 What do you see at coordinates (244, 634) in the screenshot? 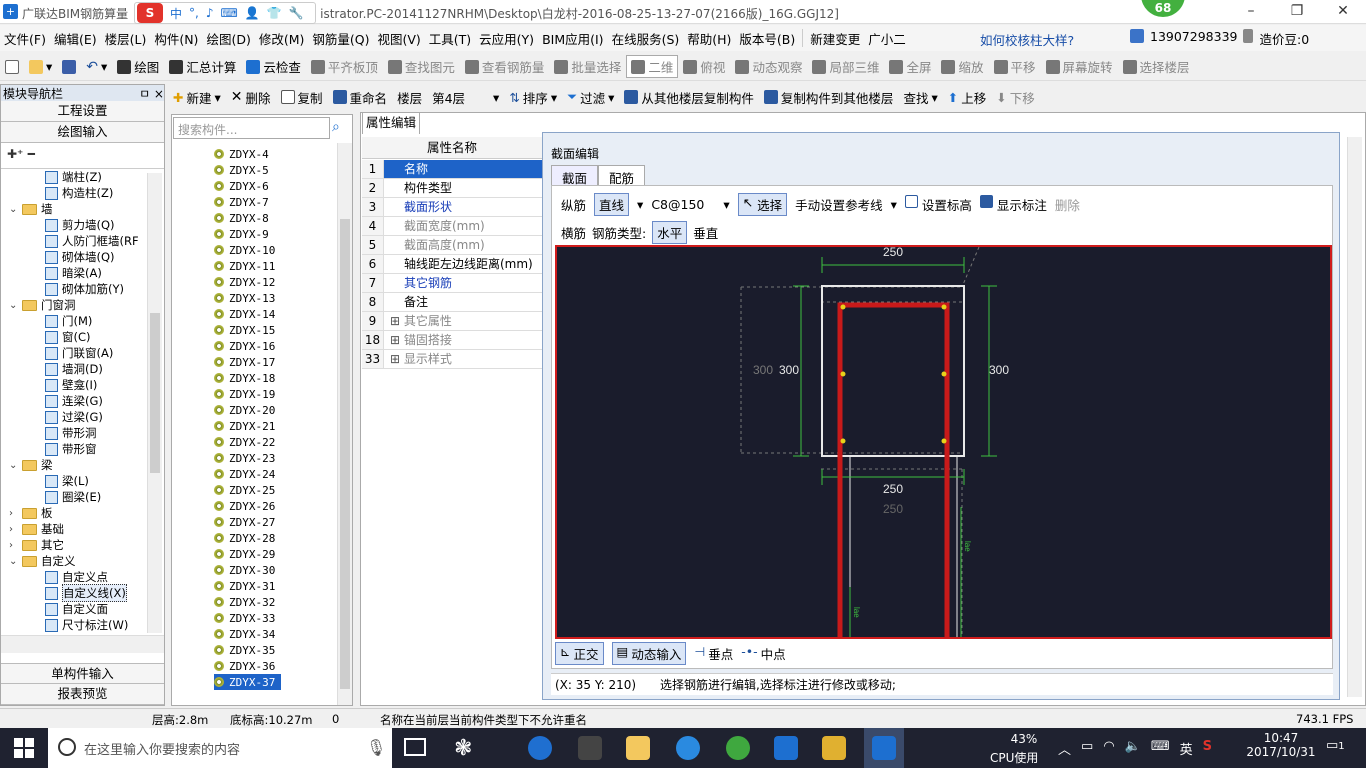
I see `component-item: ZDYX-34` at bounding box center [244, 634].